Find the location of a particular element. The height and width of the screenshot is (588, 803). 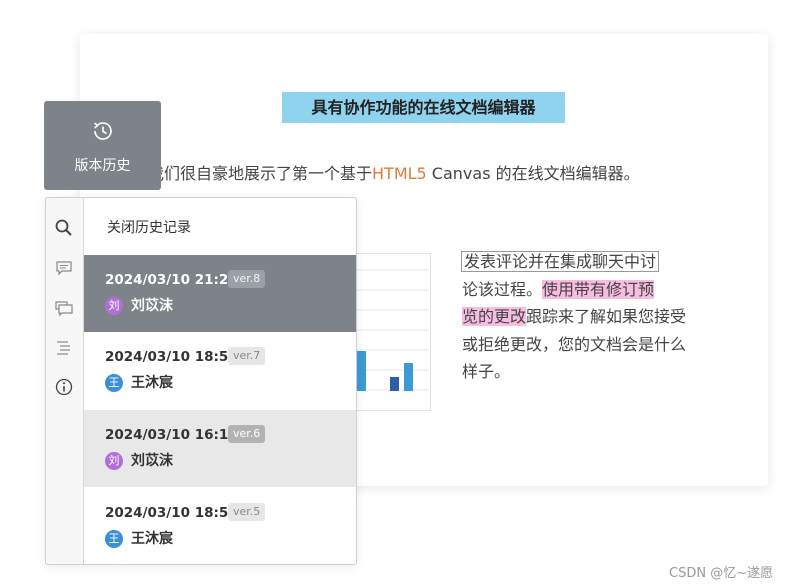

tracked-change-highlight: 览的更改 is located at coordinates (494, 316).